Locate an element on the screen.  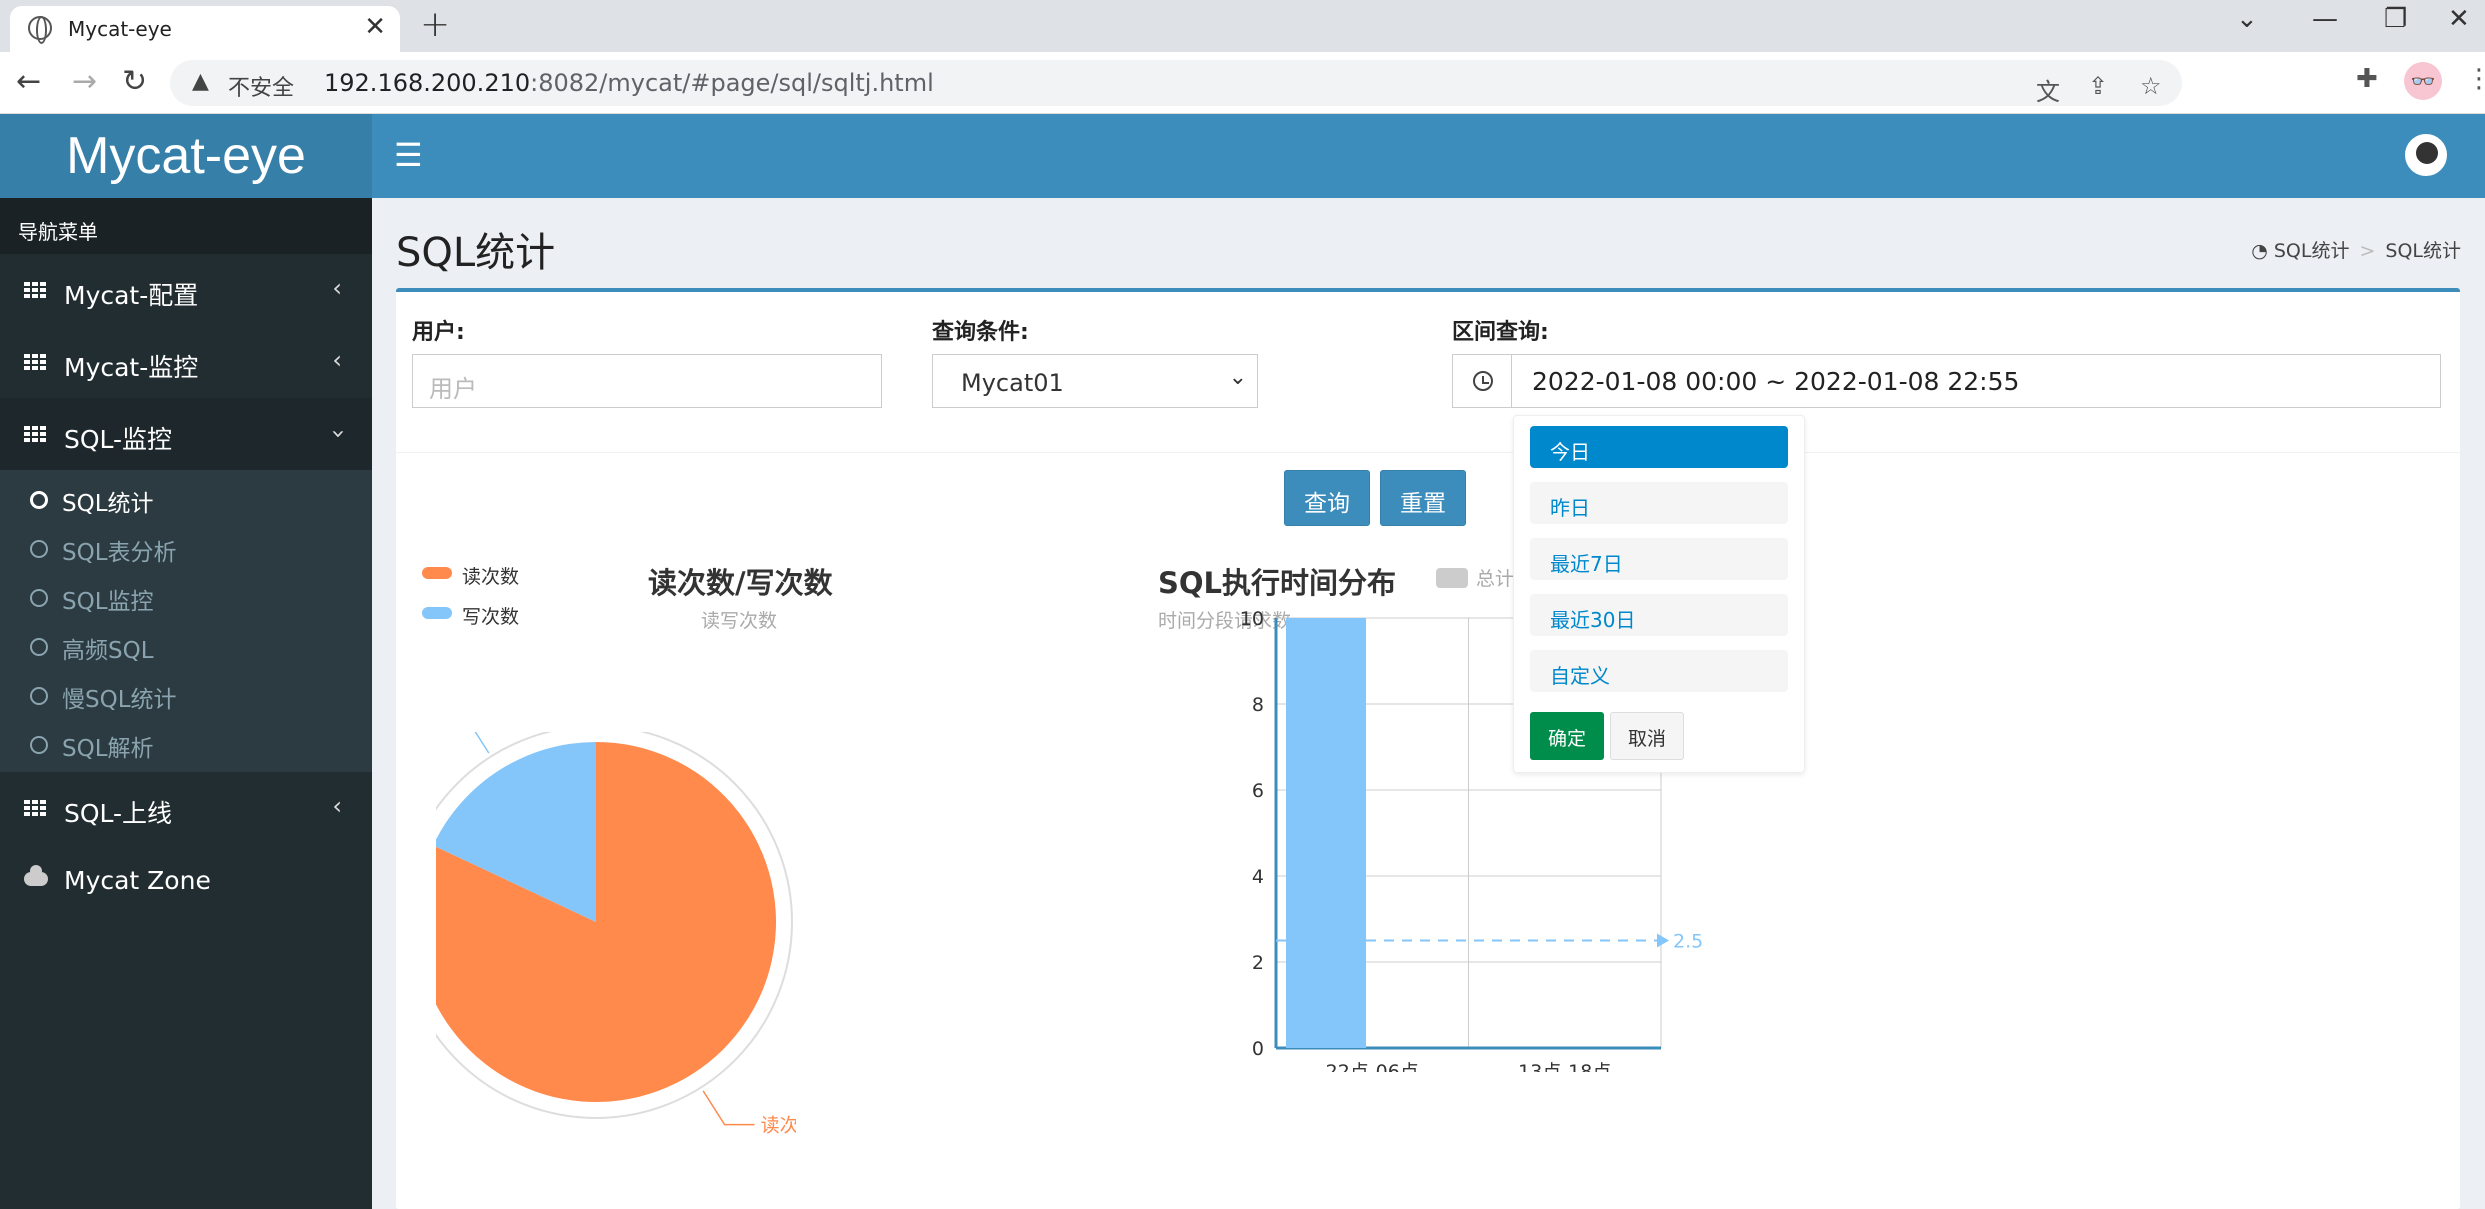
sidebar-item-mycat-zone: Mycat Zone is located at coordinates (186, 880).